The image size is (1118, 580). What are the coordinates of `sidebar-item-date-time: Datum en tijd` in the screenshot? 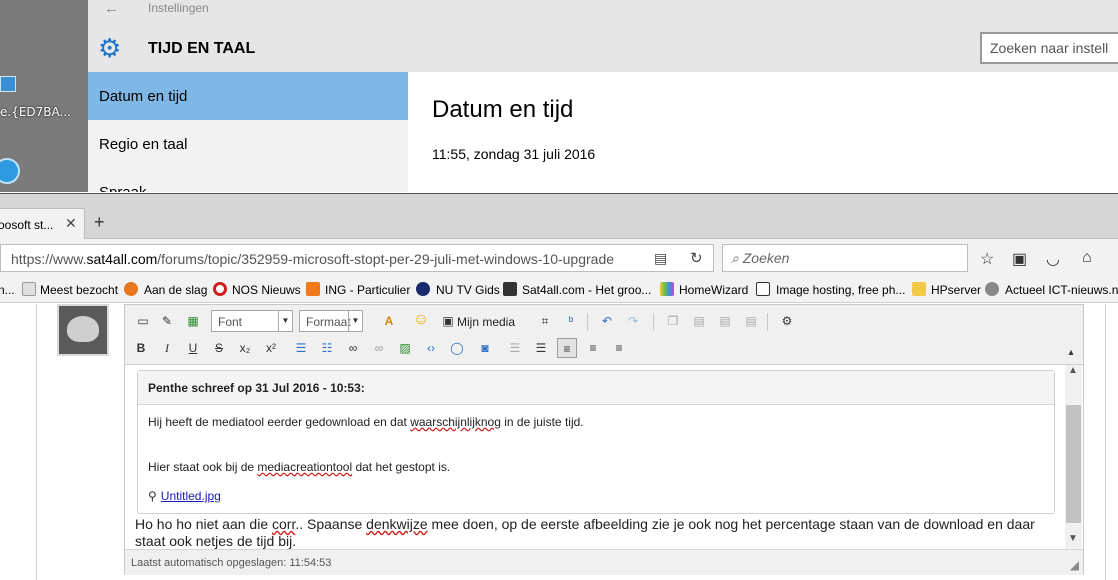 It's located at (248, 96).